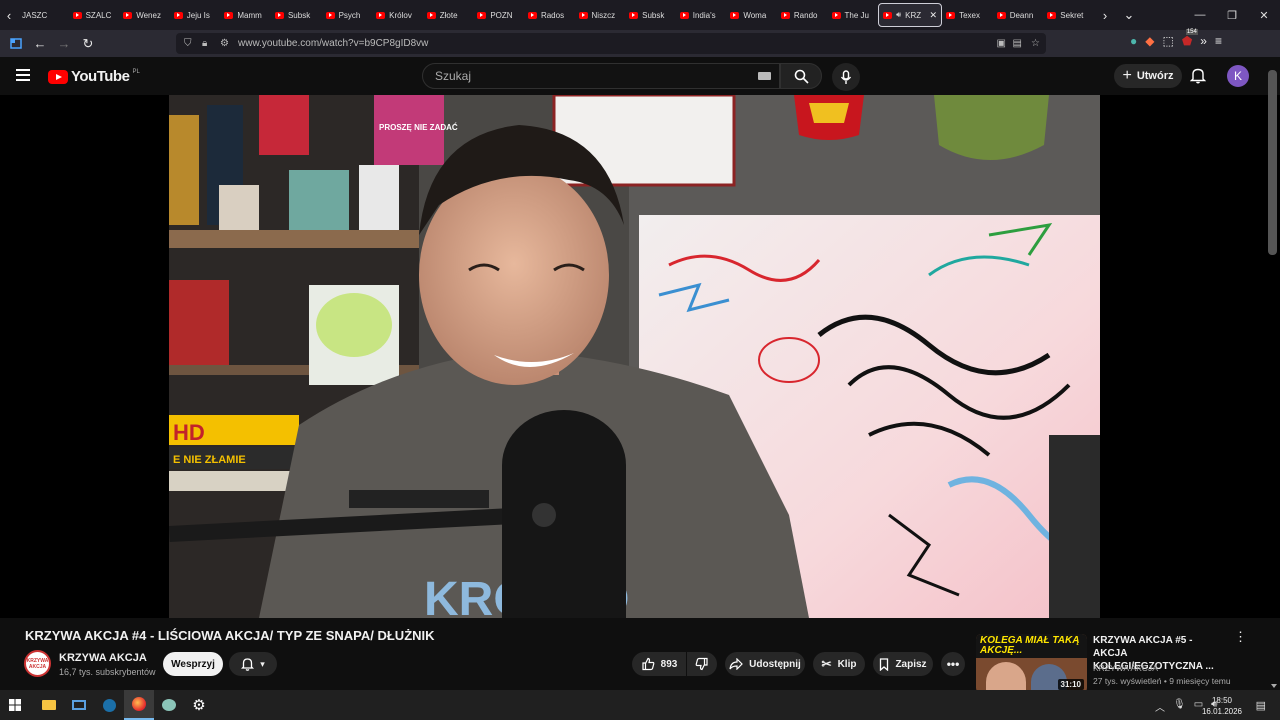 The height and width of the screenshot is (720, 1280). Describe the element at coordinates (1068, 15) in the screenshot. I see `browser-tab: Sekret` at that location.